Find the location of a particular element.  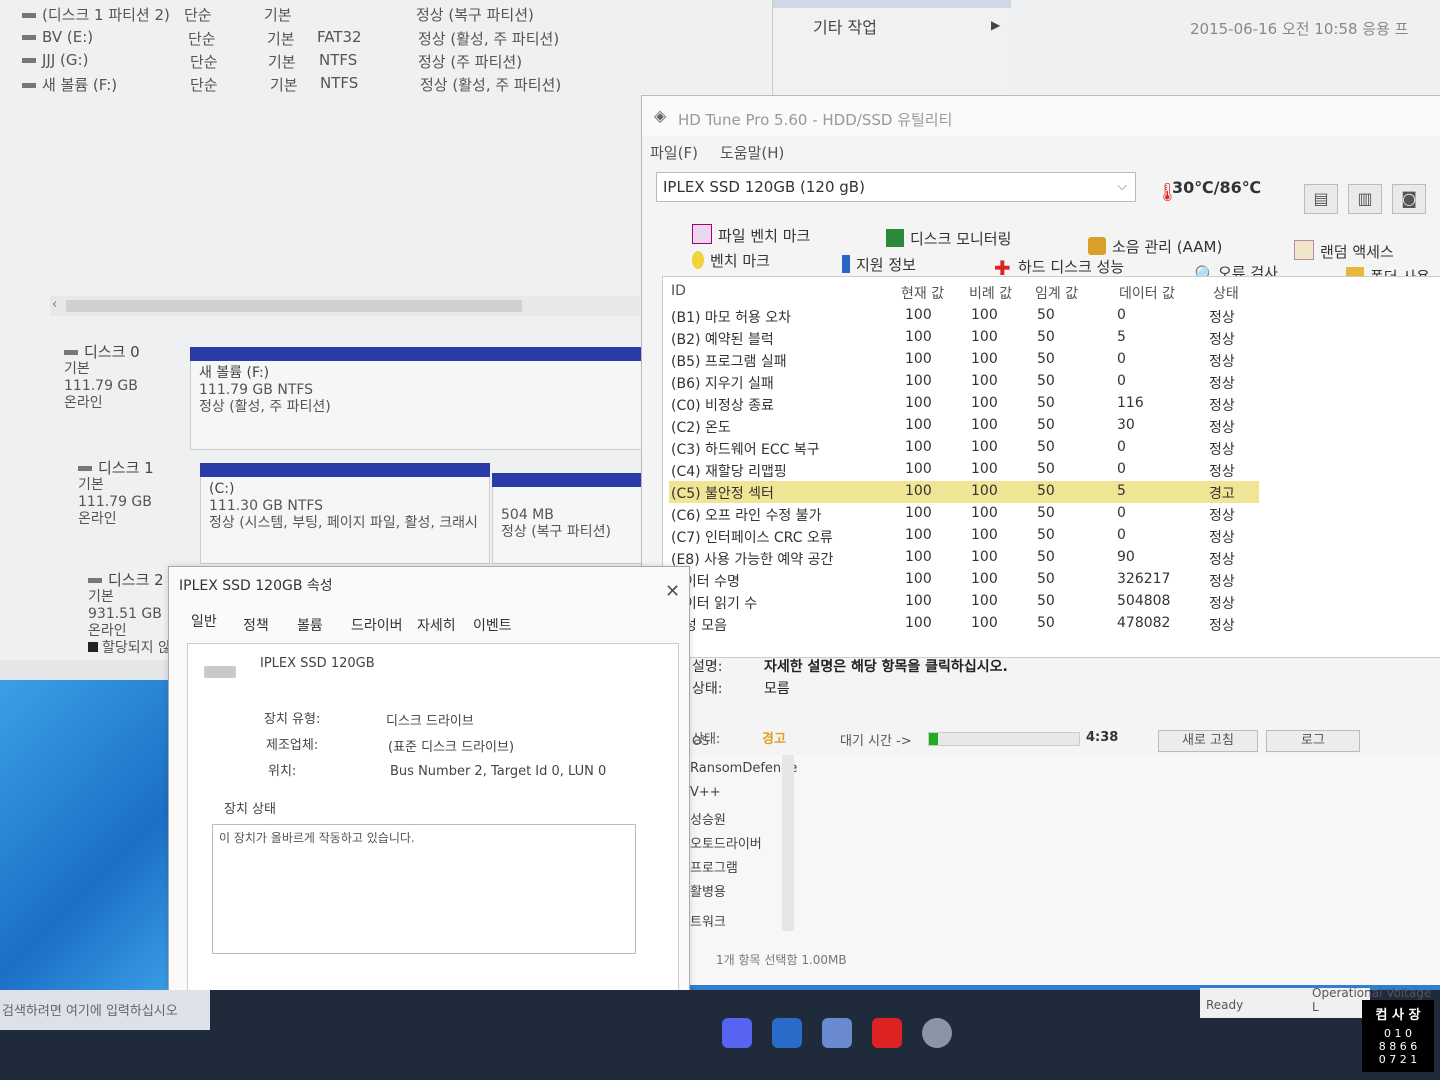

partition-f: 새 볼륨 (F:) 111.79 GB NTFS 정상 (활성, 주 파티션) is located at coordinates (416, 398).